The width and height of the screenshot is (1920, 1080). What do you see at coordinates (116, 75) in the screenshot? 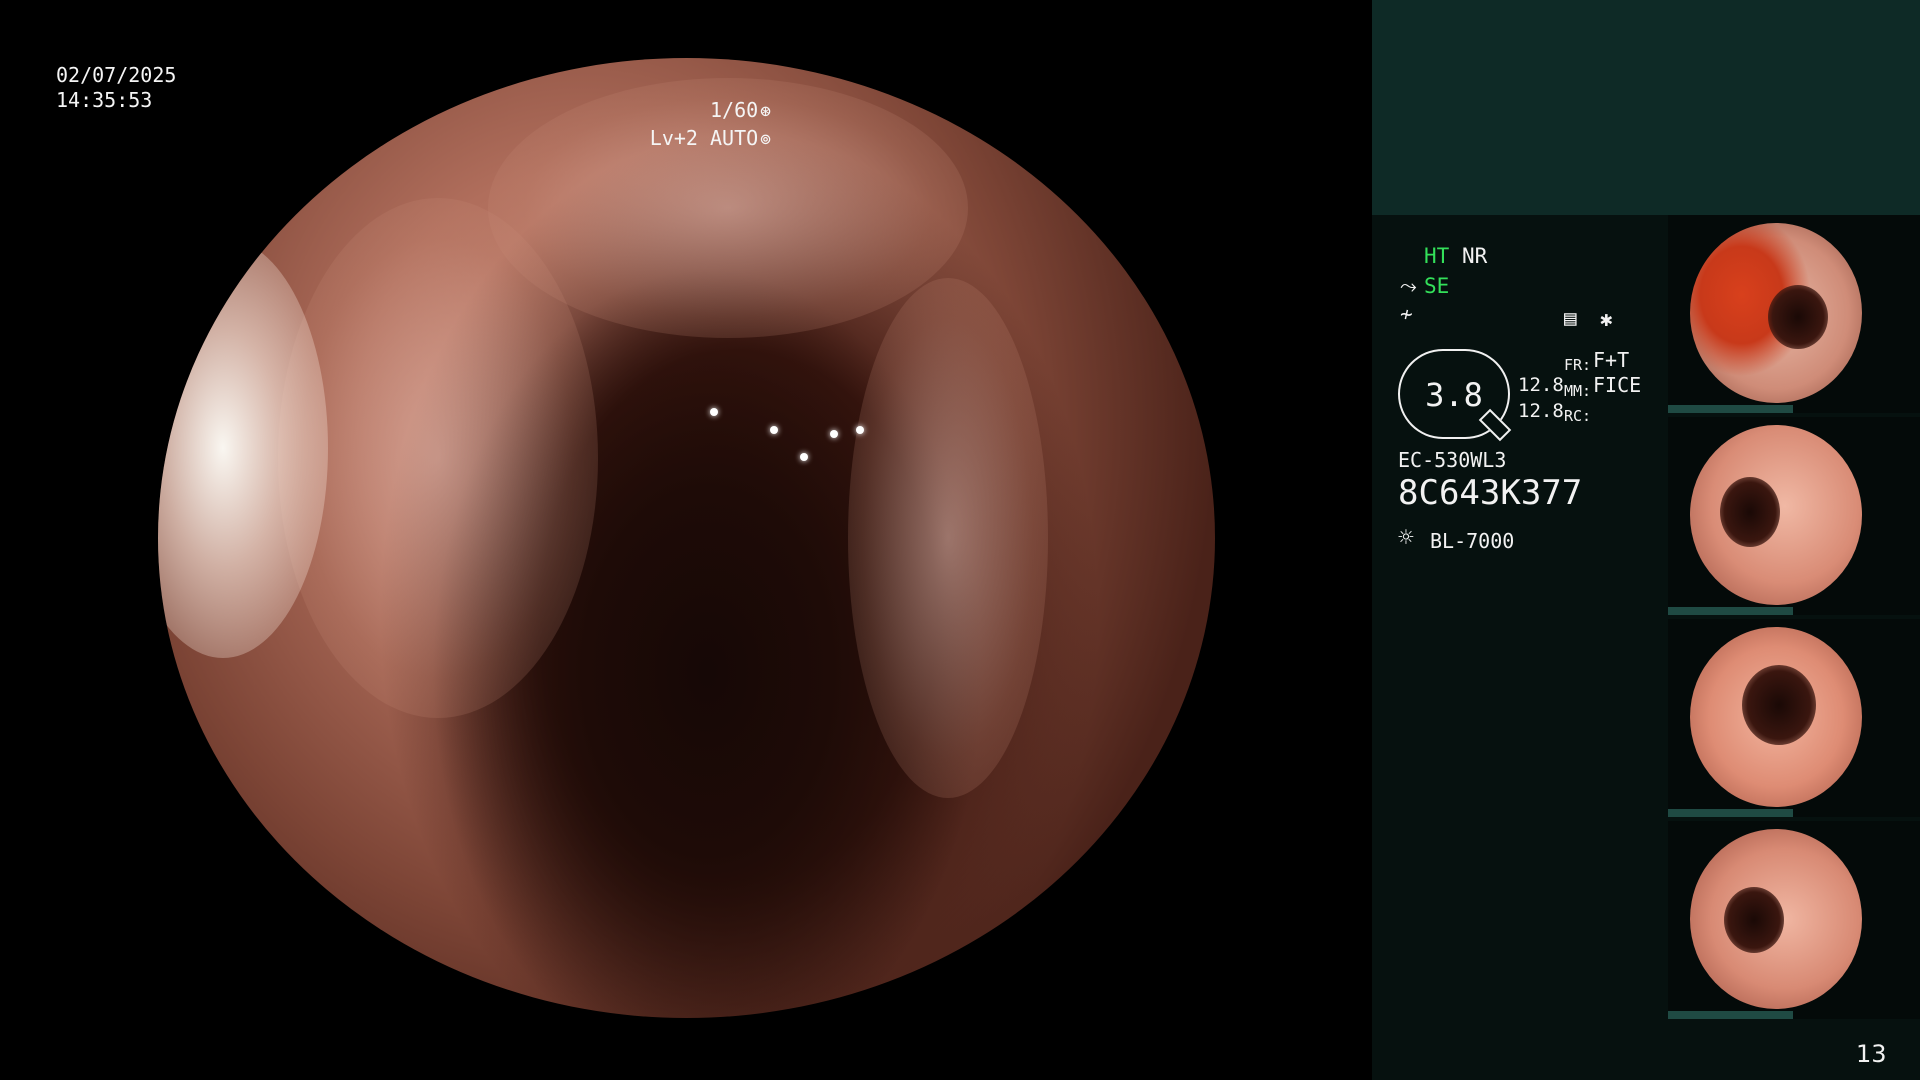
I see `exam-date: 02/07/2025` at bounding box center [116, 75].